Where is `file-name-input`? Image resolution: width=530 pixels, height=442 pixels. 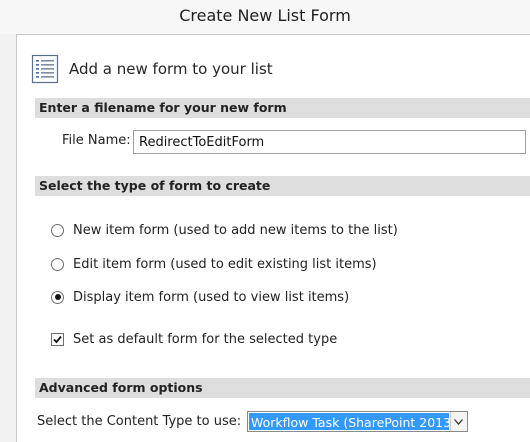
file-name-input is located at coordinates (329, 142).